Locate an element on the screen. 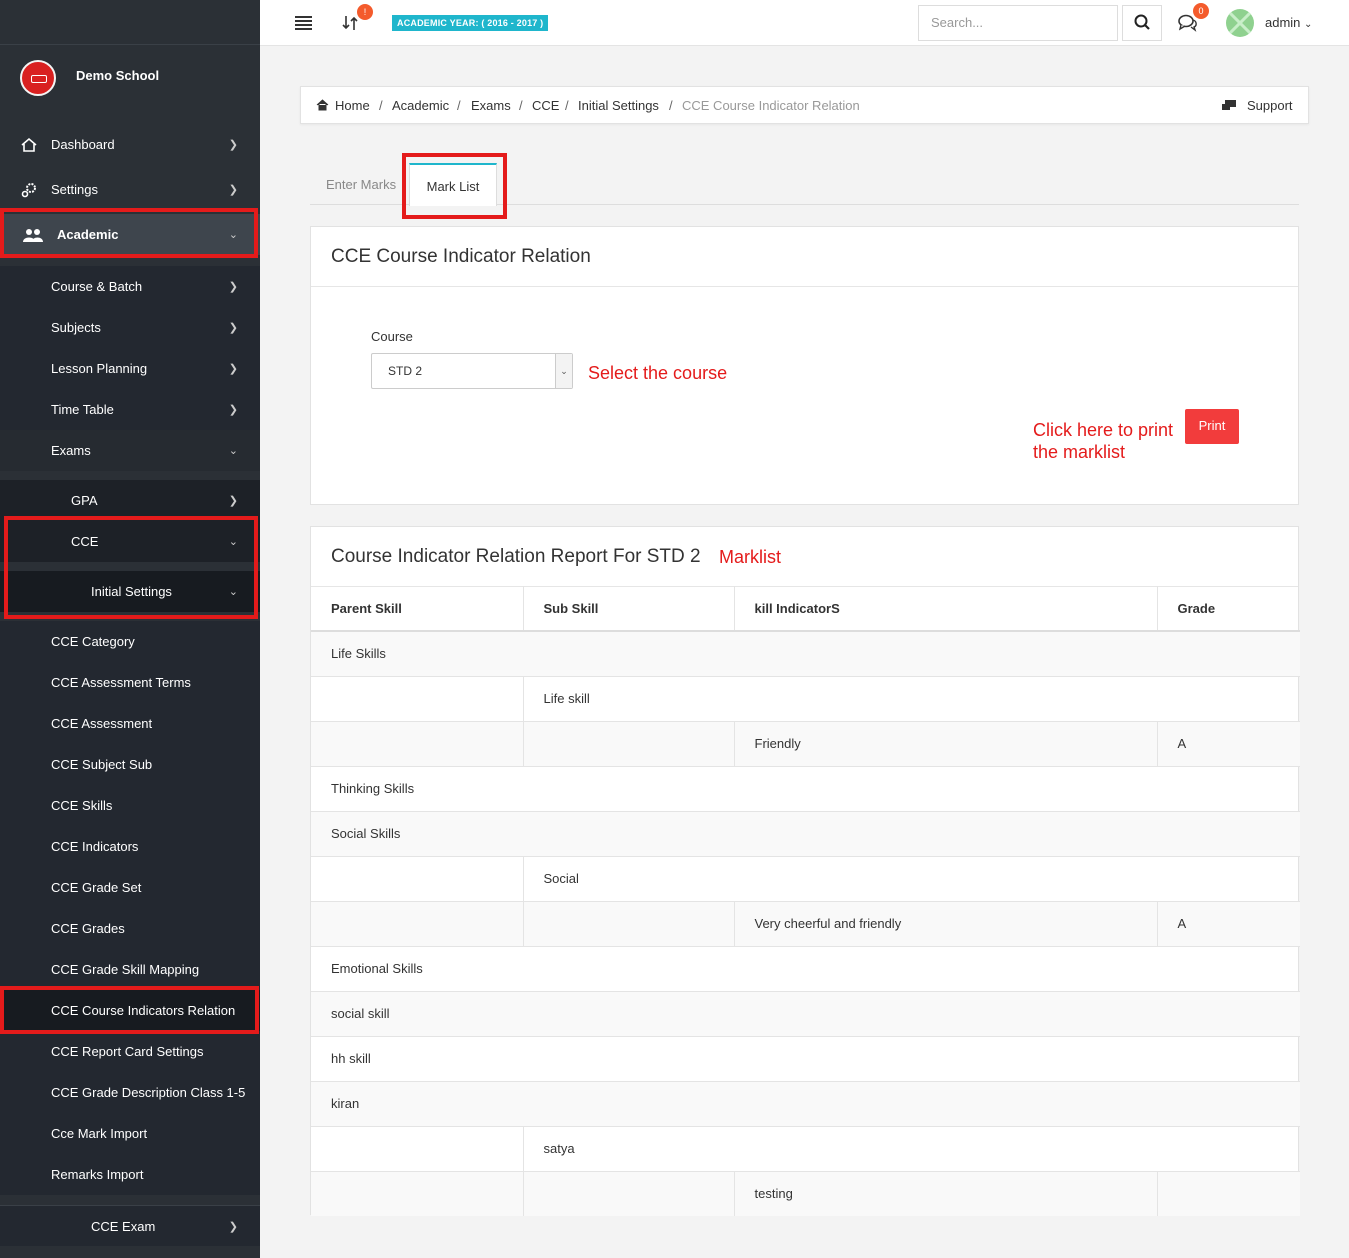 Image resolution: width=1349 pixels, height=1258 pixels. table-row: Very cheerful and friendly A is located at coordinates (805, 923).